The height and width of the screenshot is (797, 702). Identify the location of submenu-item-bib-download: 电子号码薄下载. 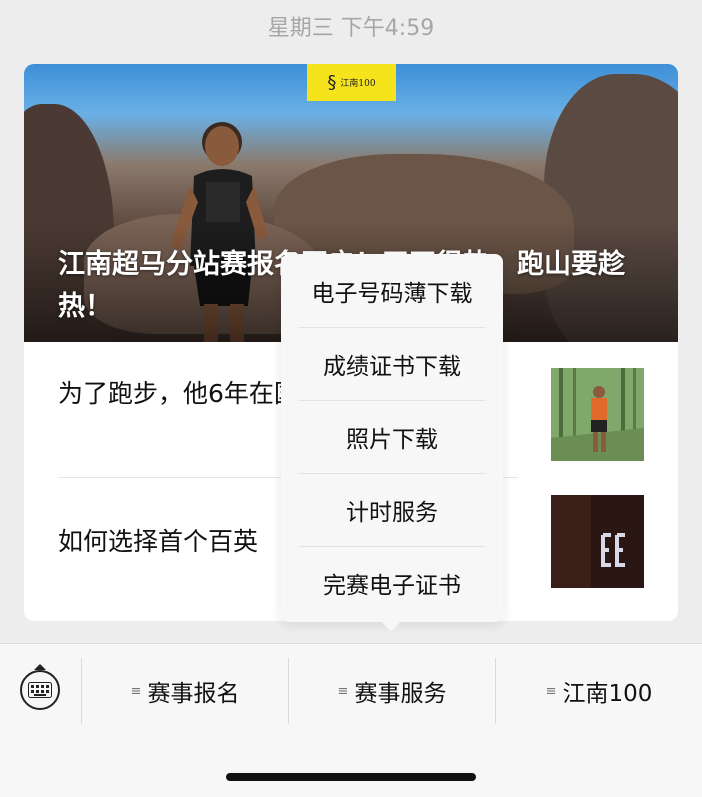
(392, 290).